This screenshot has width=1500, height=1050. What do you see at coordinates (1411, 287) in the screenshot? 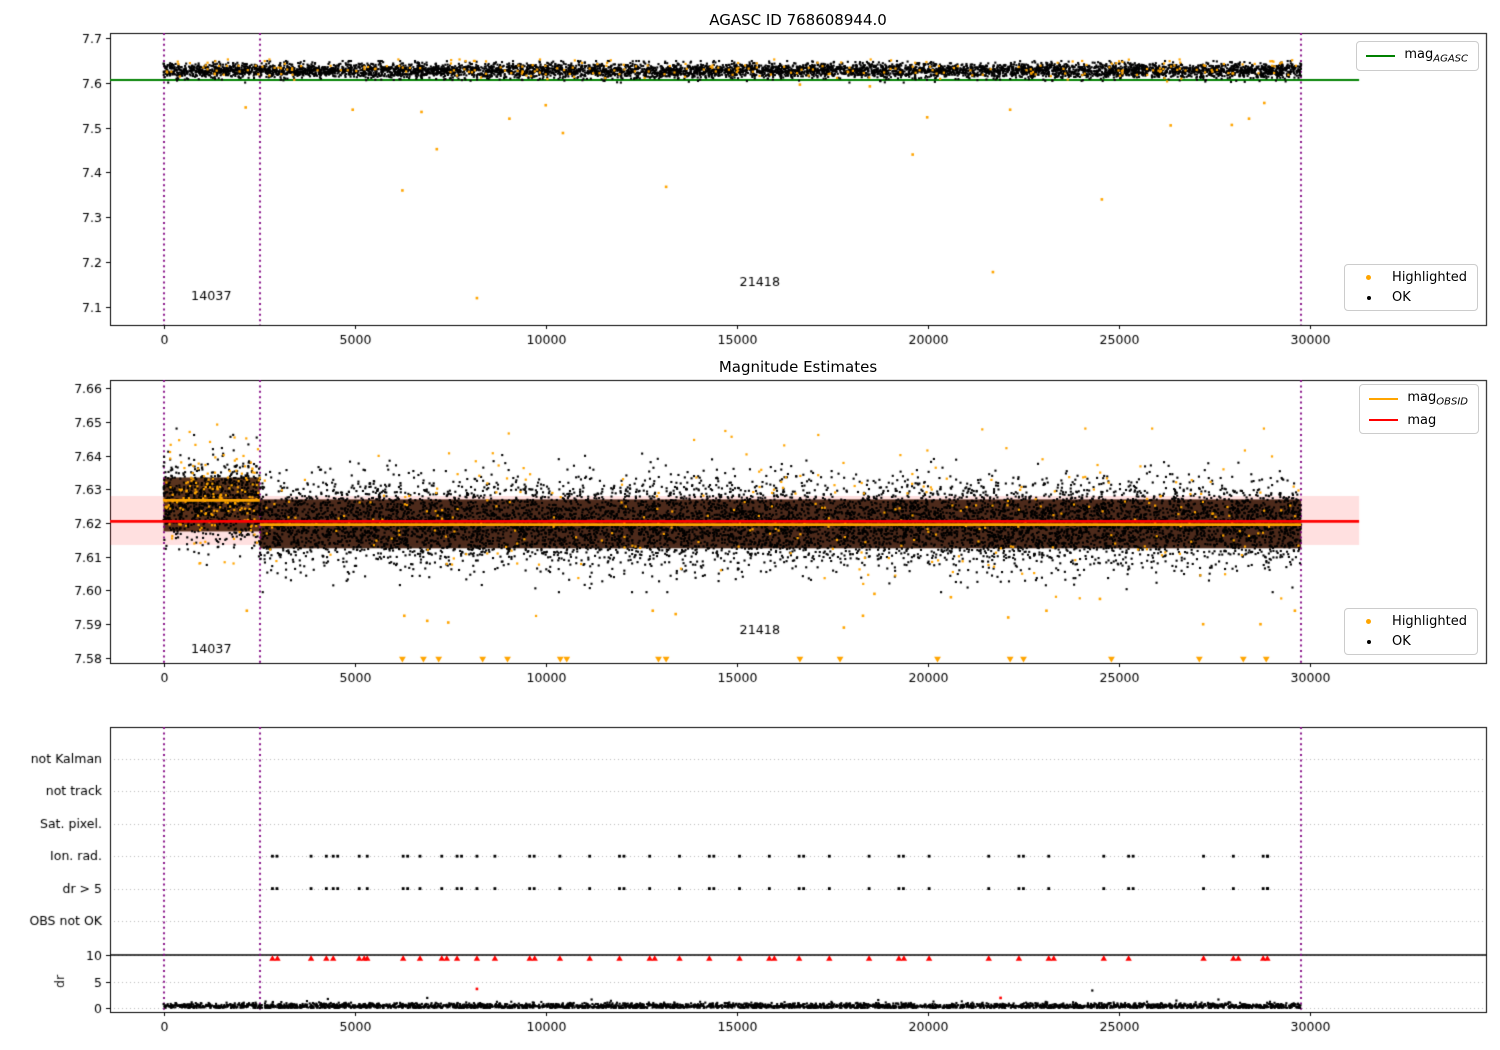
I see `legend-top-markers: Highlighted OK` at bounding box center [1411, 287].